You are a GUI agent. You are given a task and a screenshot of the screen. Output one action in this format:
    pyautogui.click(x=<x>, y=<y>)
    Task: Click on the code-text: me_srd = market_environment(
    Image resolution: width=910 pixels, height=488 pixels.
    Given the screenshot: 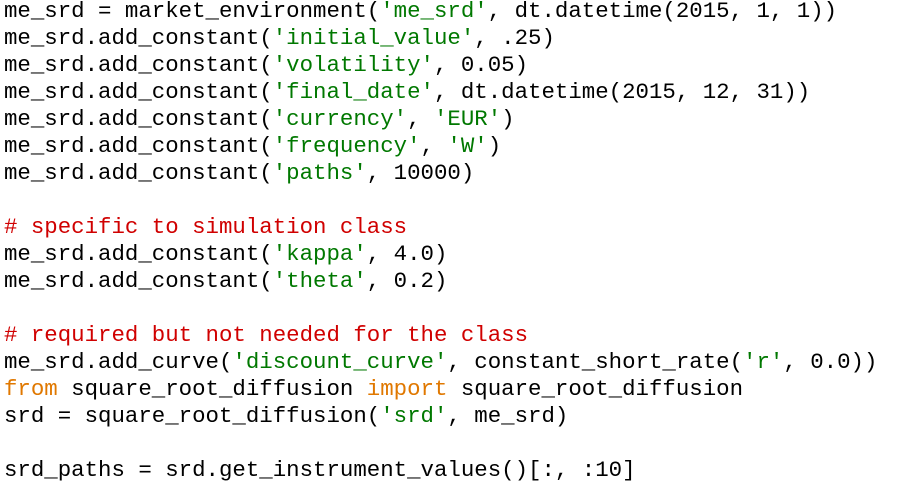 What is the action you would take?
    pyautogui.click(x=192, y=12)
    